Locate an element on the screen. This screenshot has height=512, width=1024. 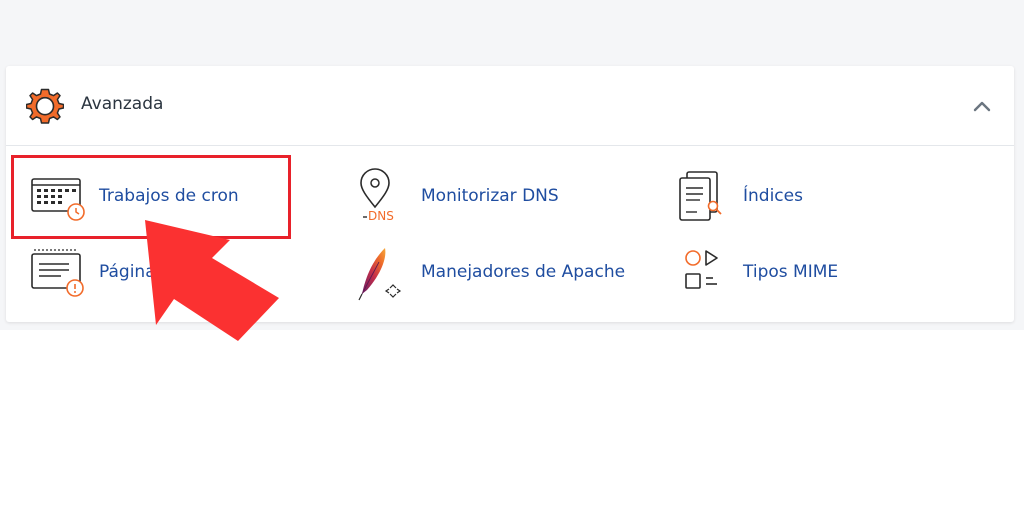
menu-item-label: Índices is located at coordinates (773, 196).